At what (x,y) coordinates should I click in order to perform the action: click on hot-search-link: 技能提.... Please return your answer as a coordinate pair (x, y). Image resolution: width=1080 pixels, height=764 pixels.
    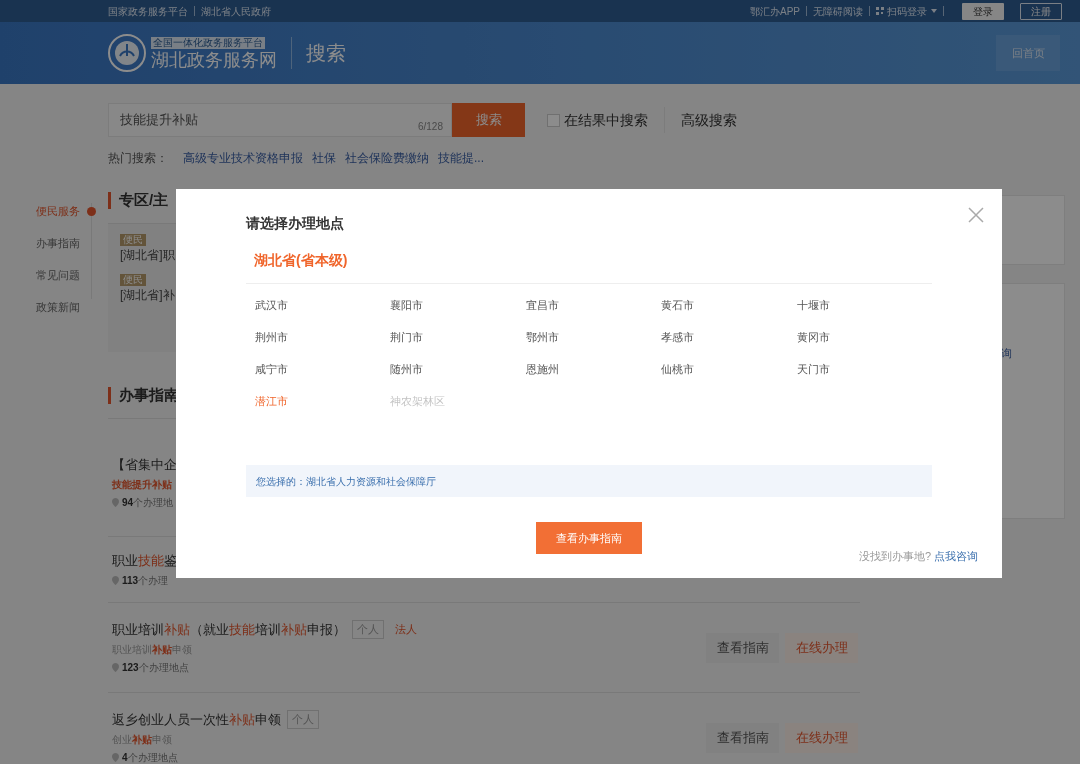
    Looking at the image, I should click on (461, 158).